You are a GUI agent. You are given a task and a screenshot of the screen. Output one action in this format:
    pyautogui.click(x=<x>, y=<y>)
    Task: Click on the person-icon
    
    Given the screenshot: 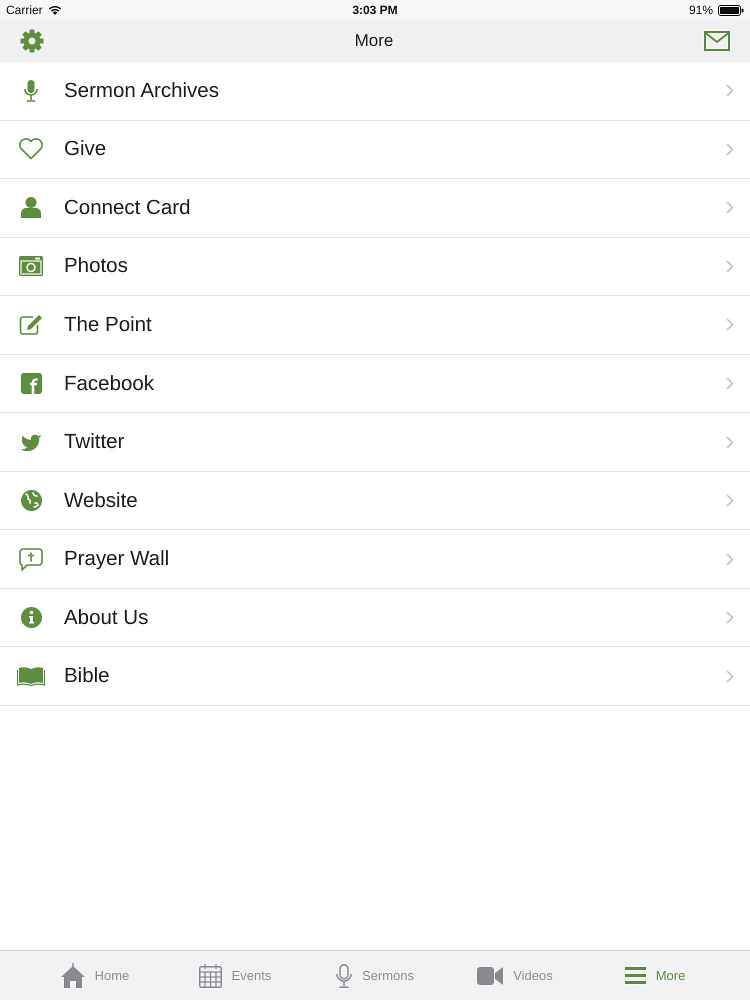 What is the action you would take?
    pyautogui.click(x=31, y=207)
    